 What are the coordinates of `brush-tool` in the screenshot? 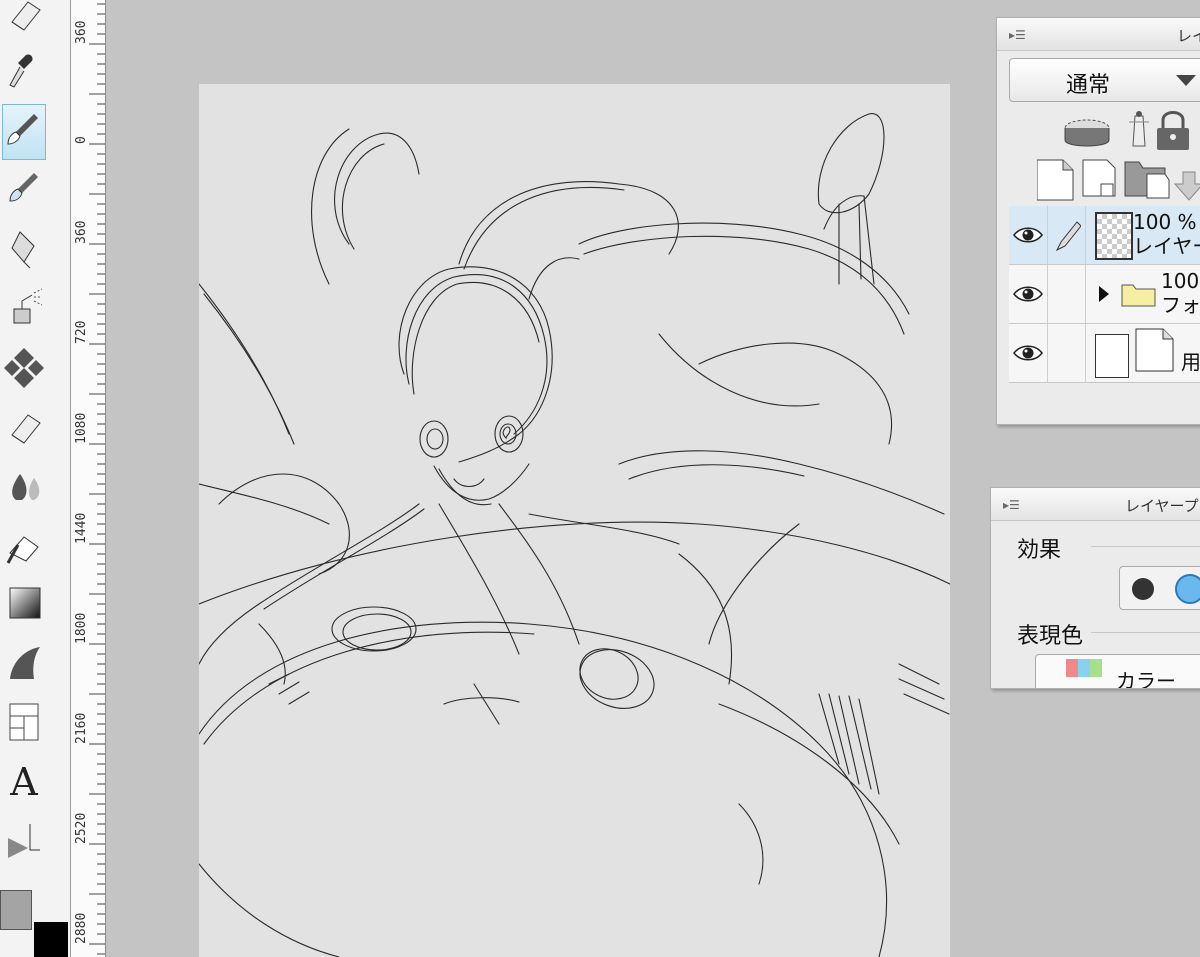 It's located at (24, 132).